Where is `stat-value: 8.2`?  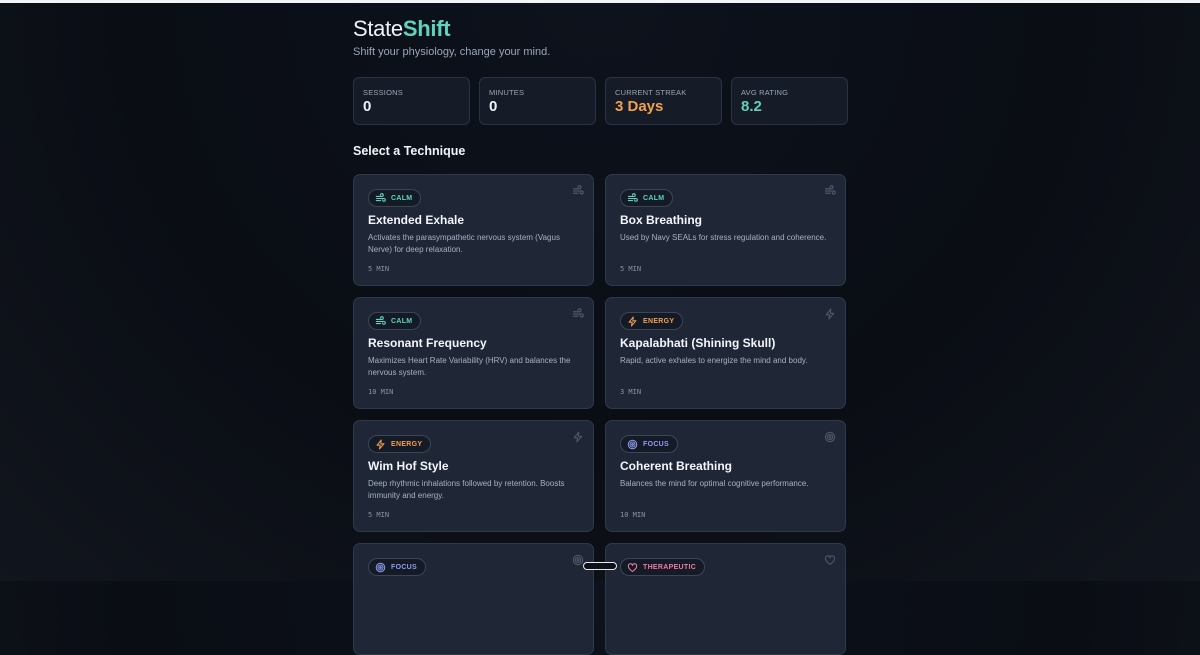 stat-value: 8.2 is located at coordinates (751, 106).